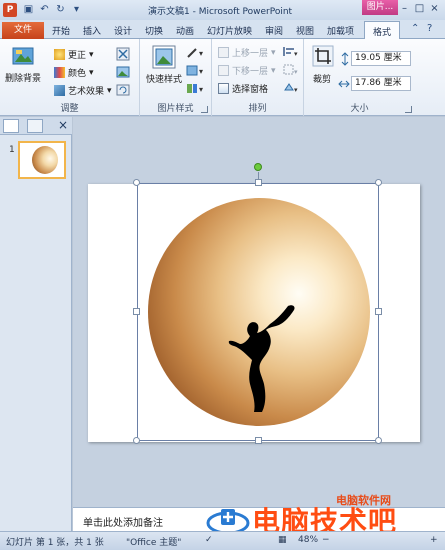  I want to click on notes-placeholder: 单击此处添加备注, so click(123, 523).